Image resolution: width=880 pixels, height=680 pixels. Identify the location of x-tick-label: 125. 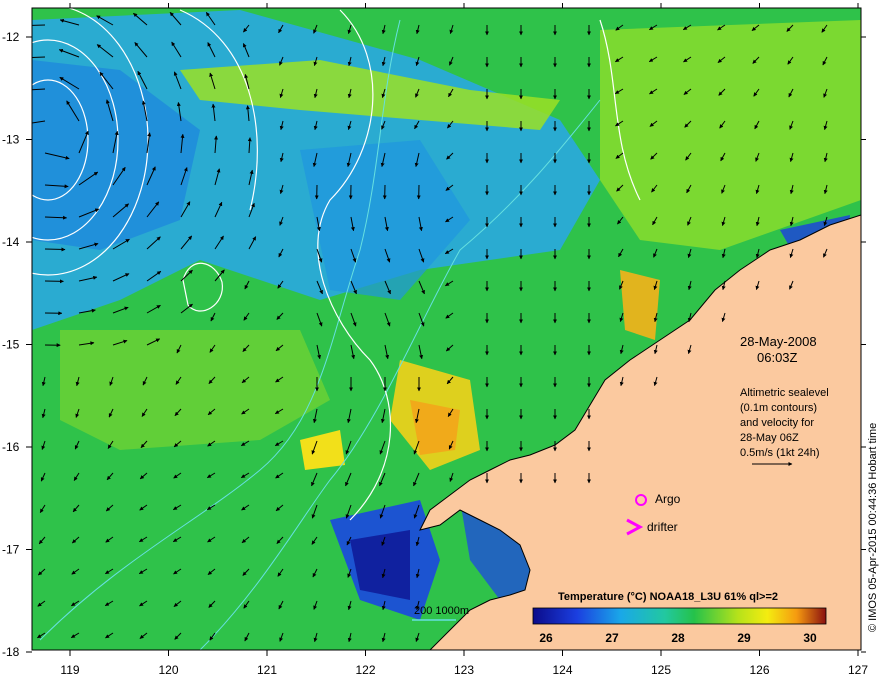
(661, 670).